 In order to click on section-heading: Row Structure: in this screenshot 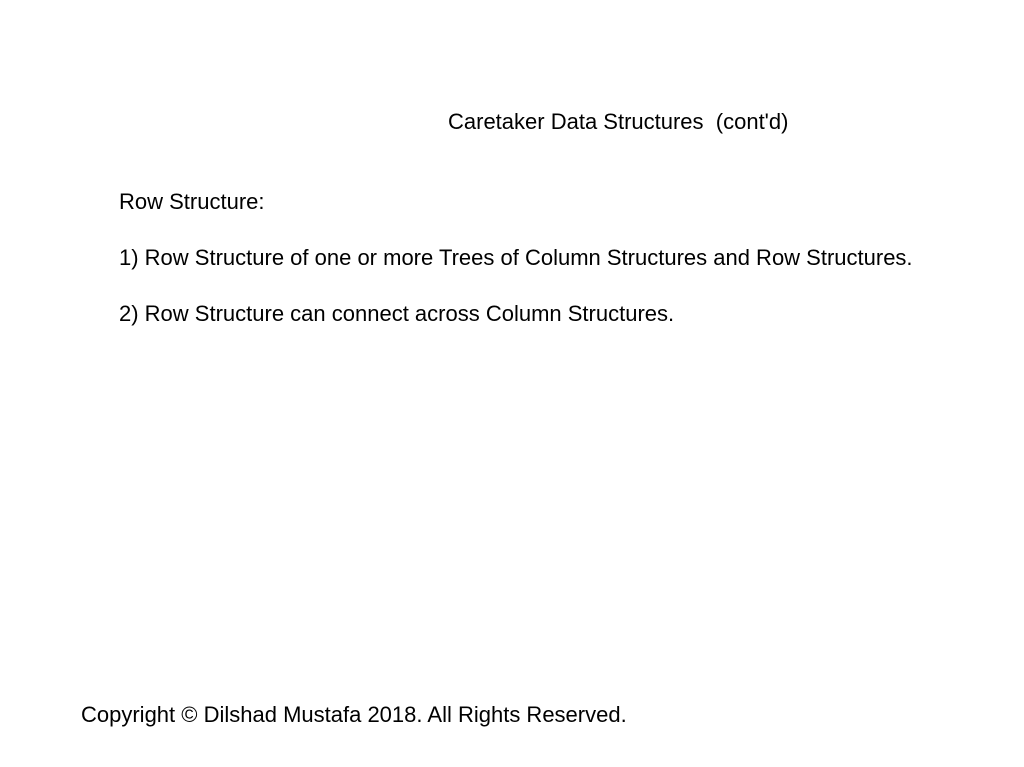, I will do `click(192, 201)`.